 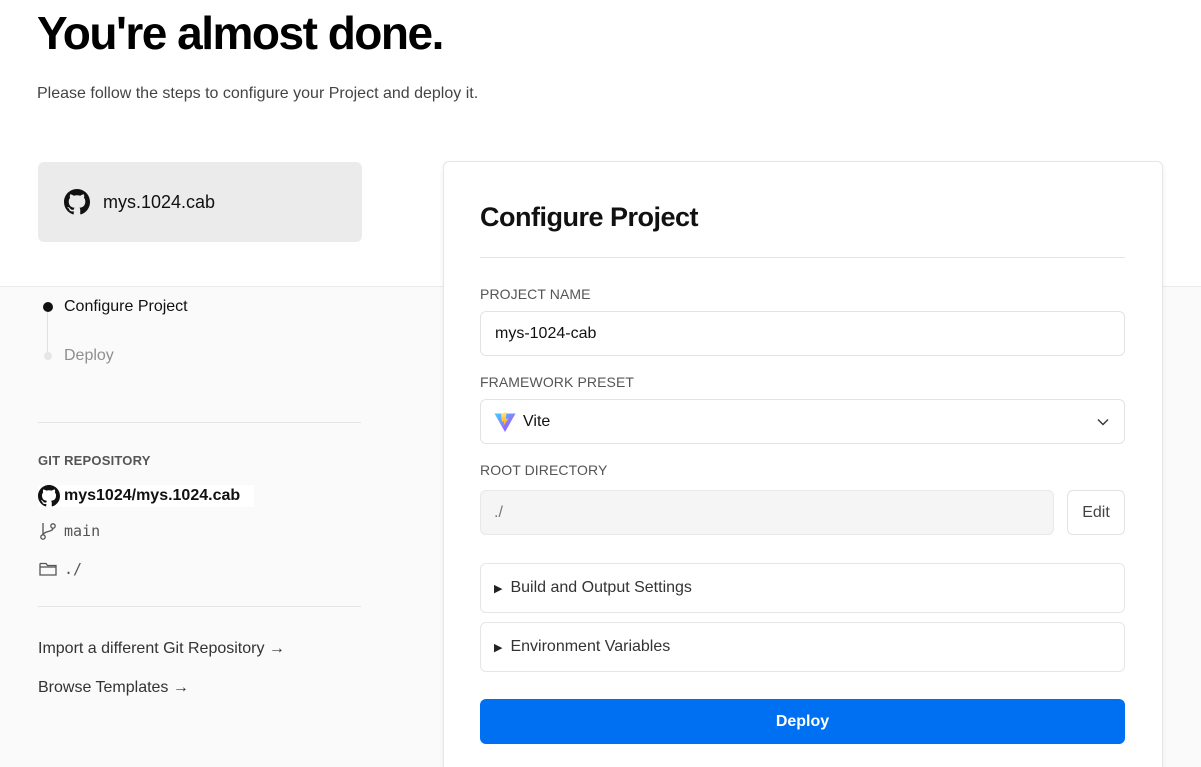 What do you see at coordinates (589, 217) in the screenshot?
I see `configure-project-title: Configure Project` at bounding box center [589, 217].